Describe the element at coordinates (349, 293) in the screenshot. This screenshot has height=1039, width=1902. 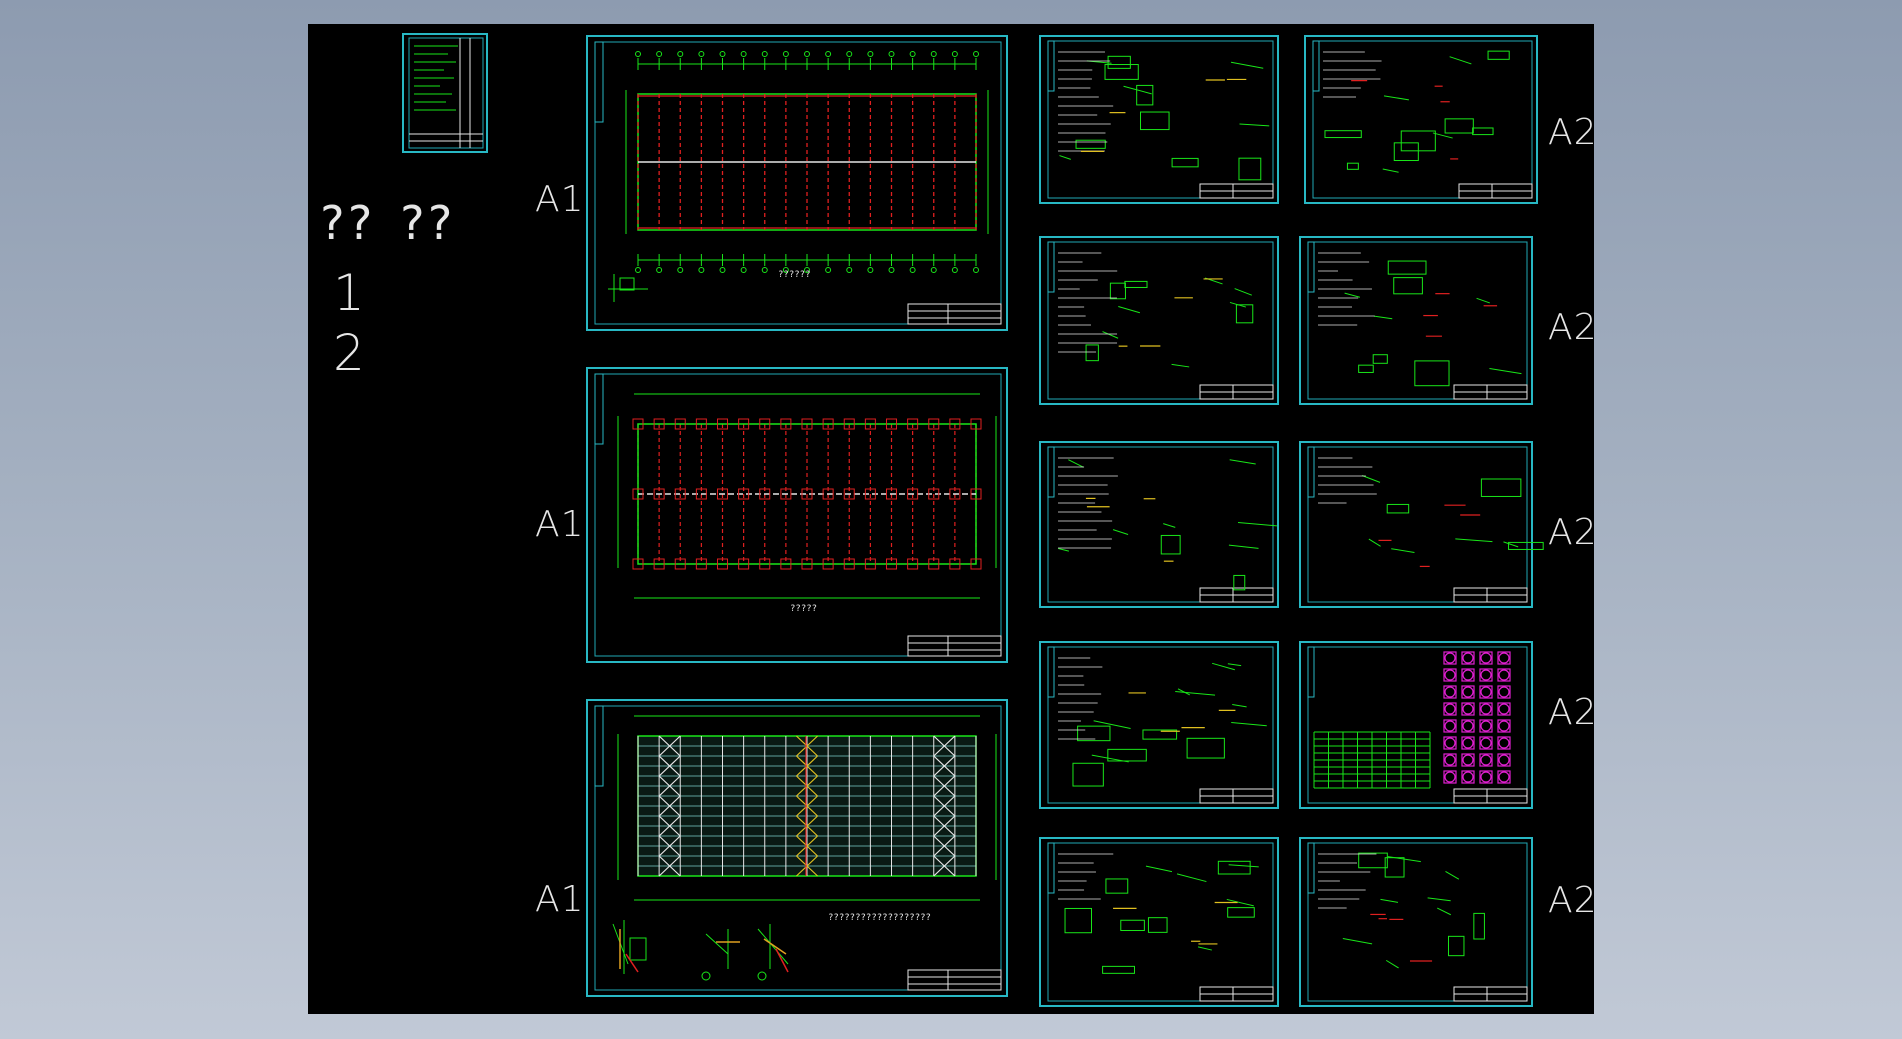
I see `left-mark-1: 1` at that location.